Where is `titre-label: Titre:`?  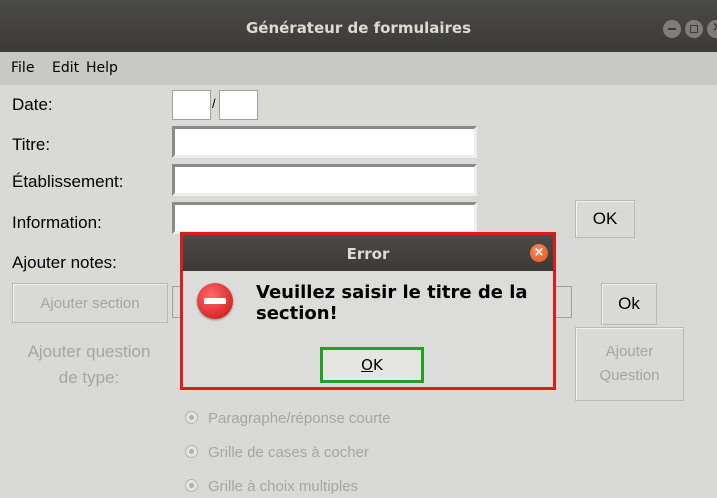 titre-label: Titre: is located at coordinates (31, 144).